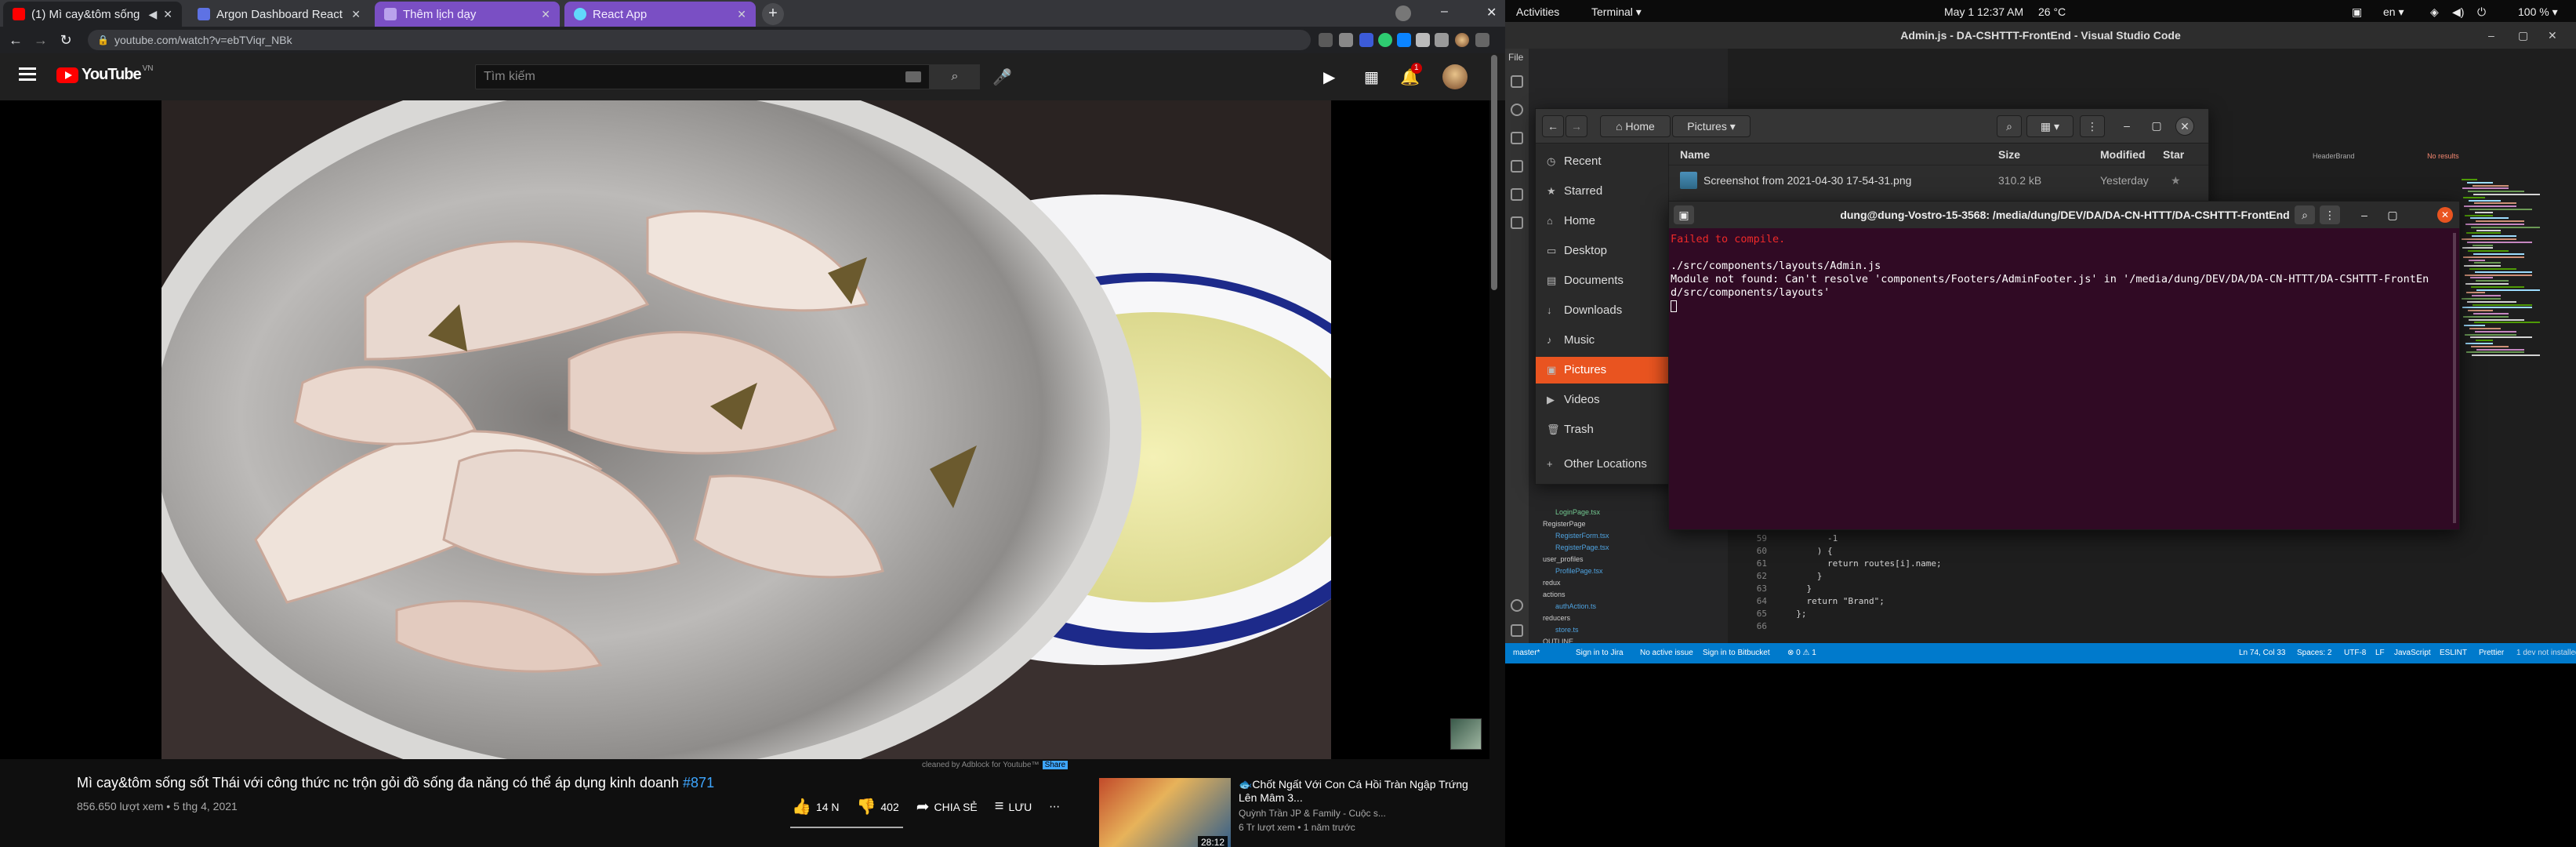 The height and width of the screenshot is (847, 2576). Describe the element at coordinates (1603, 464) in the screenshot. I see `sidebar-item-other-locations: + Other Locations` at that location.